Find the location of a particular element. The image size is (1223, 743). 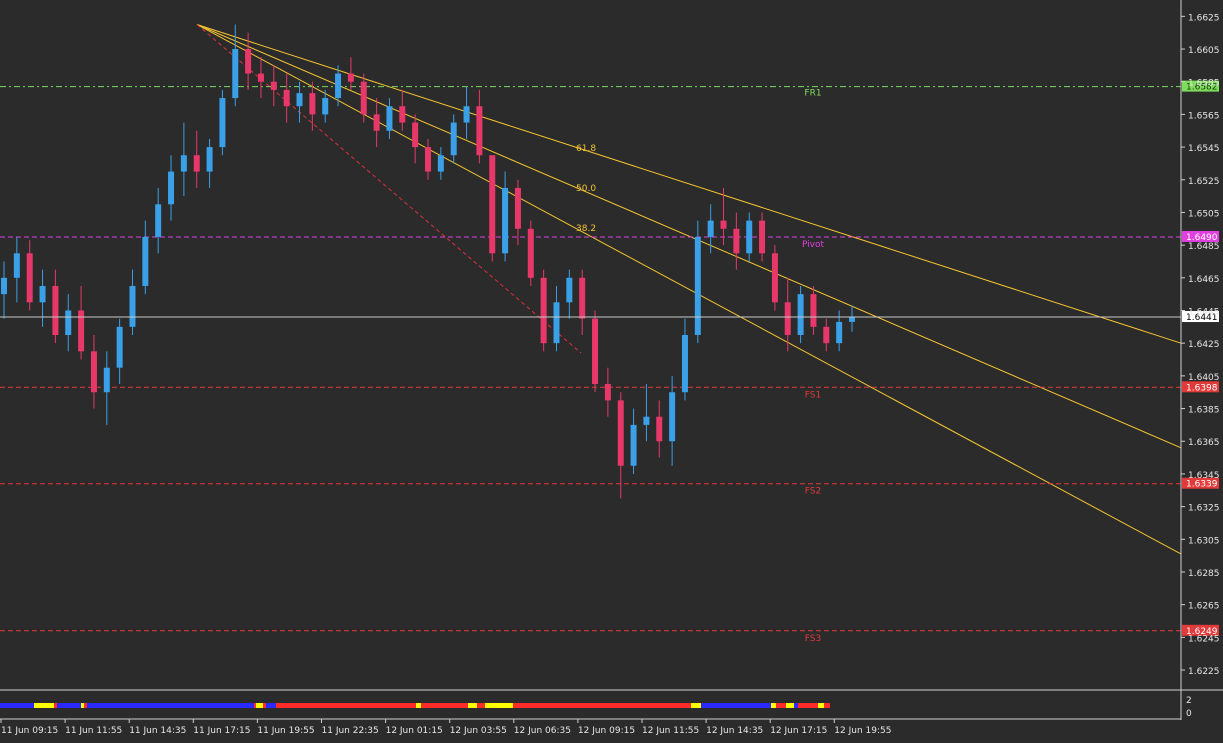

subwindow-scale-top: 2 is located at coordinates (1189, 701).